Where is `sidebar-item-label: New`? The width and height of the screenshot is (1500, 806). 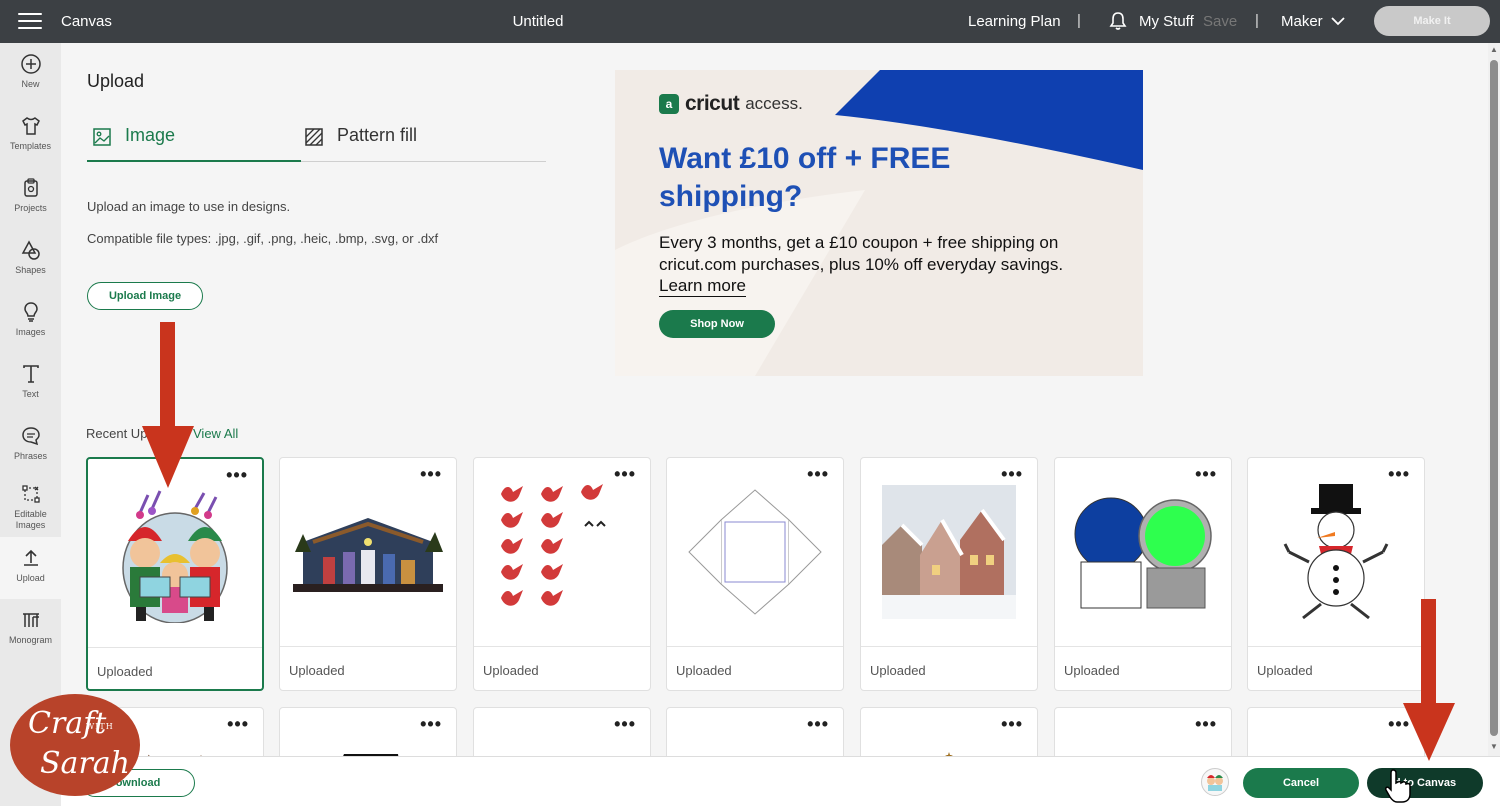 sidebar-item-label: New is located at coordinates (30, 84).